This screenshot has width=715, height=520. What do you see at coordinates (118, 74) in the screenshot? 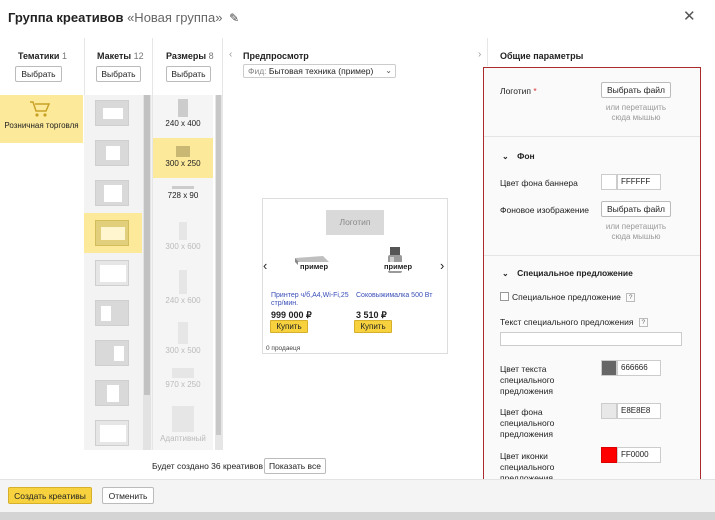
I see `layouts-select-button: Выбрать` at bounding box center [118, 74].